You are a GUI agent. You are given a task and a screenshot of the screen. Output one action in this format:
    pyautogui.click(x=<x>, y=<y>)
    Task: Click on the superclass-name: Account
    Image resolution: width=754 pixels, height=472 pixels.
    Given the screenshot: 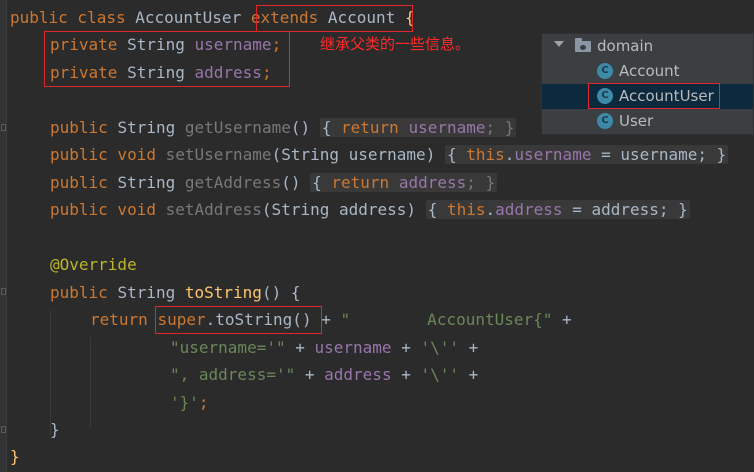 What is the action you would take?
    pyautogui.click(x=366, y=17)
    